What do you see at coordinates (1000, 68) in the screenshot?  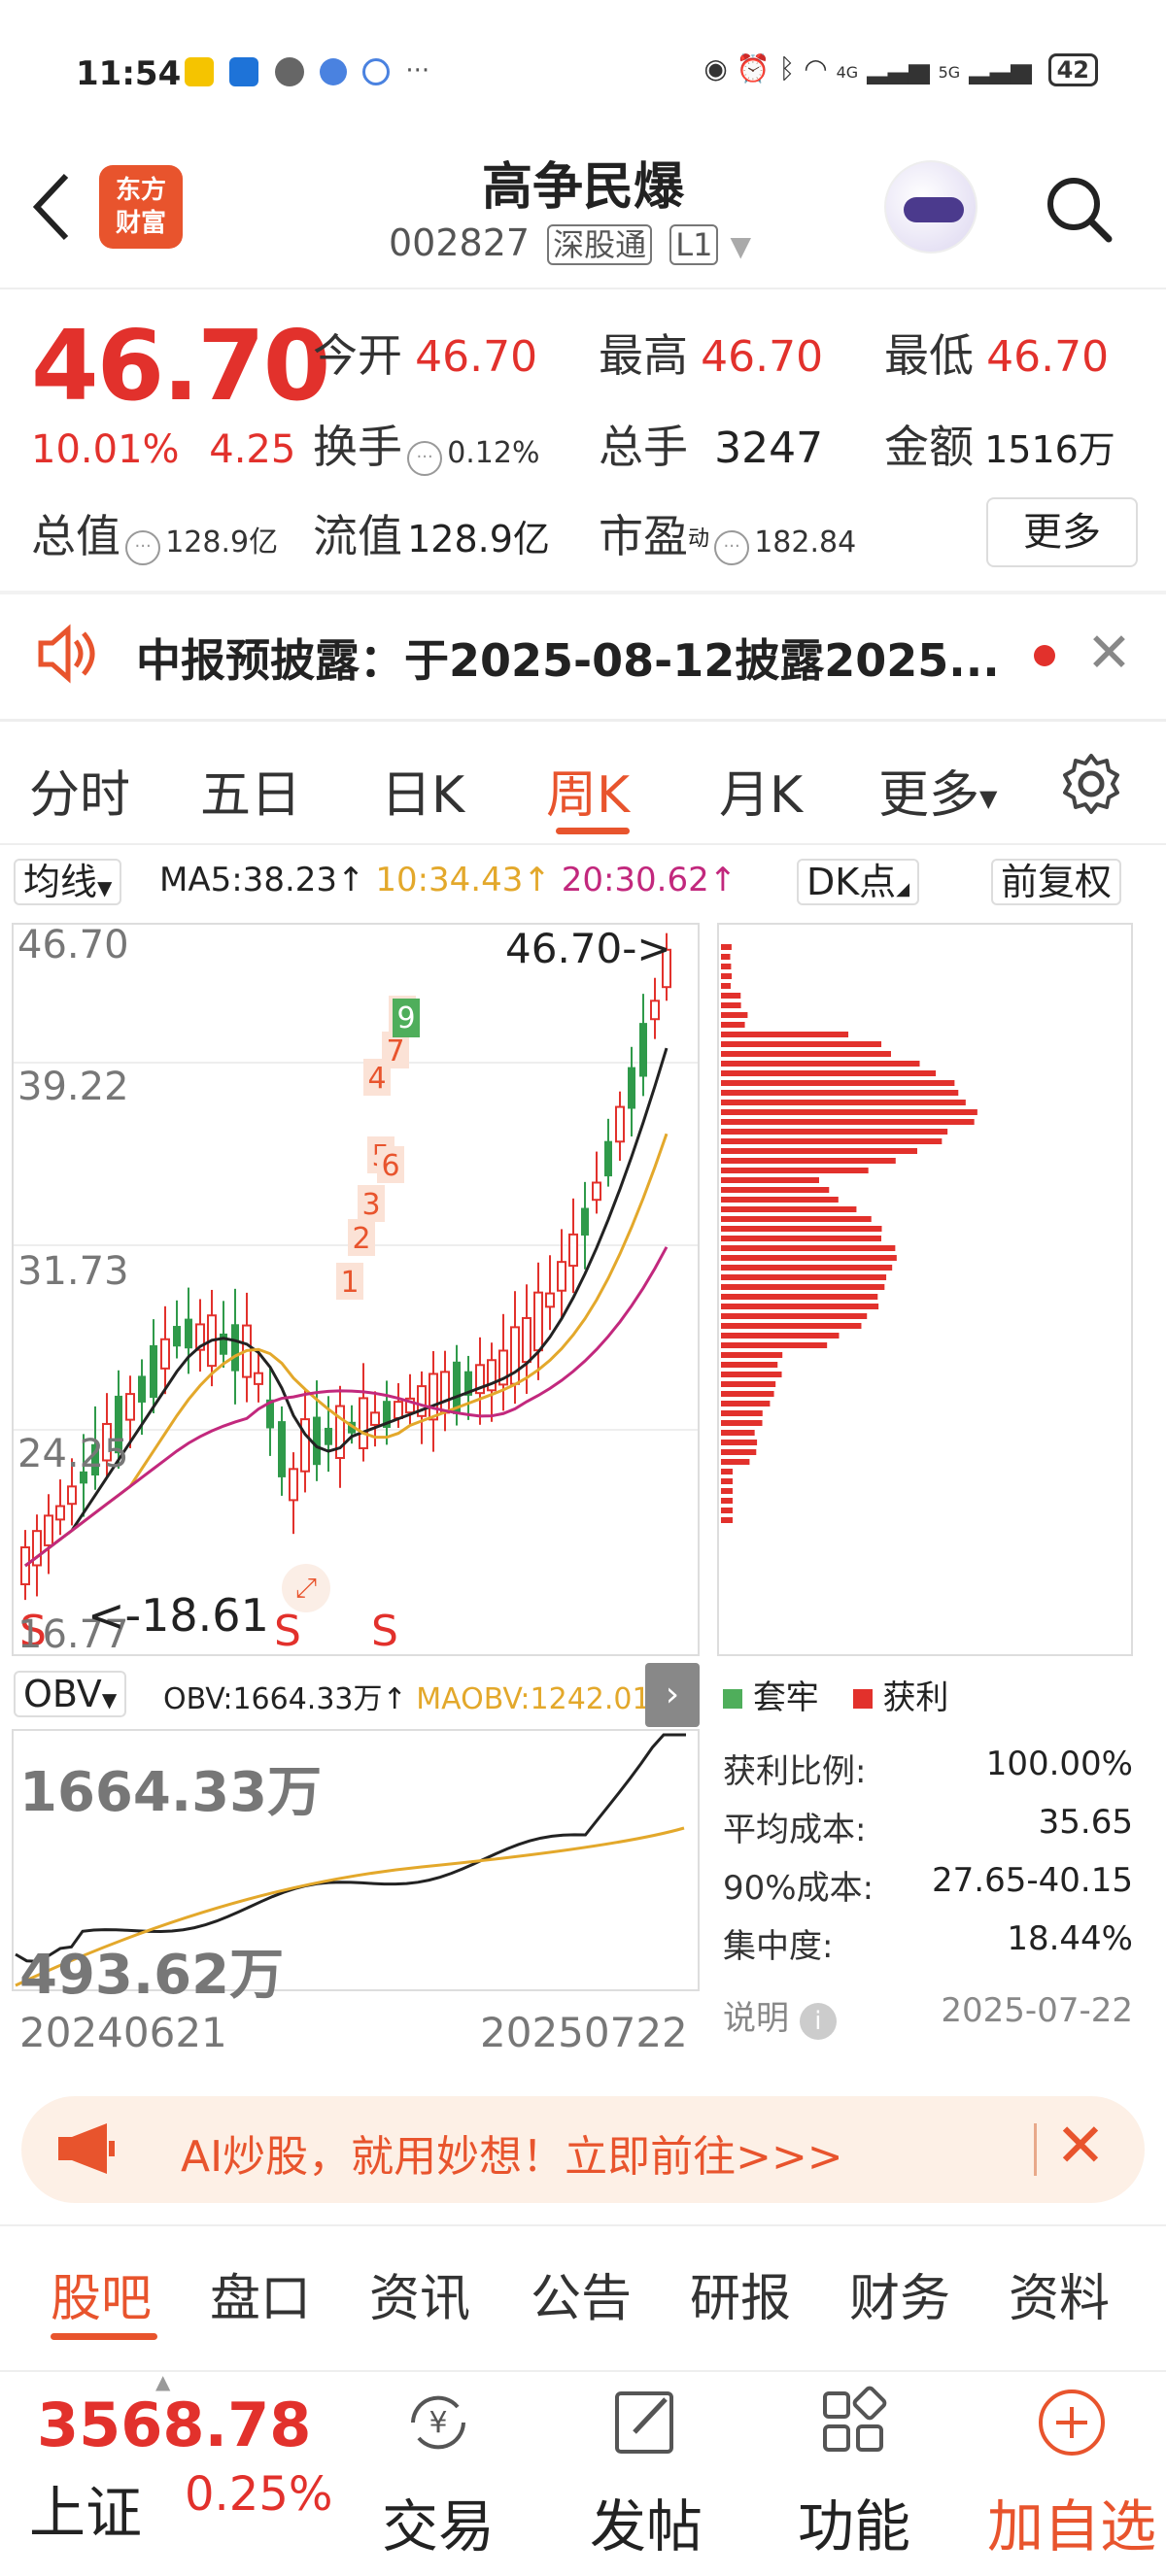 I see `signal-icon: ▂▃▅` at bounding box center [1000, 68].